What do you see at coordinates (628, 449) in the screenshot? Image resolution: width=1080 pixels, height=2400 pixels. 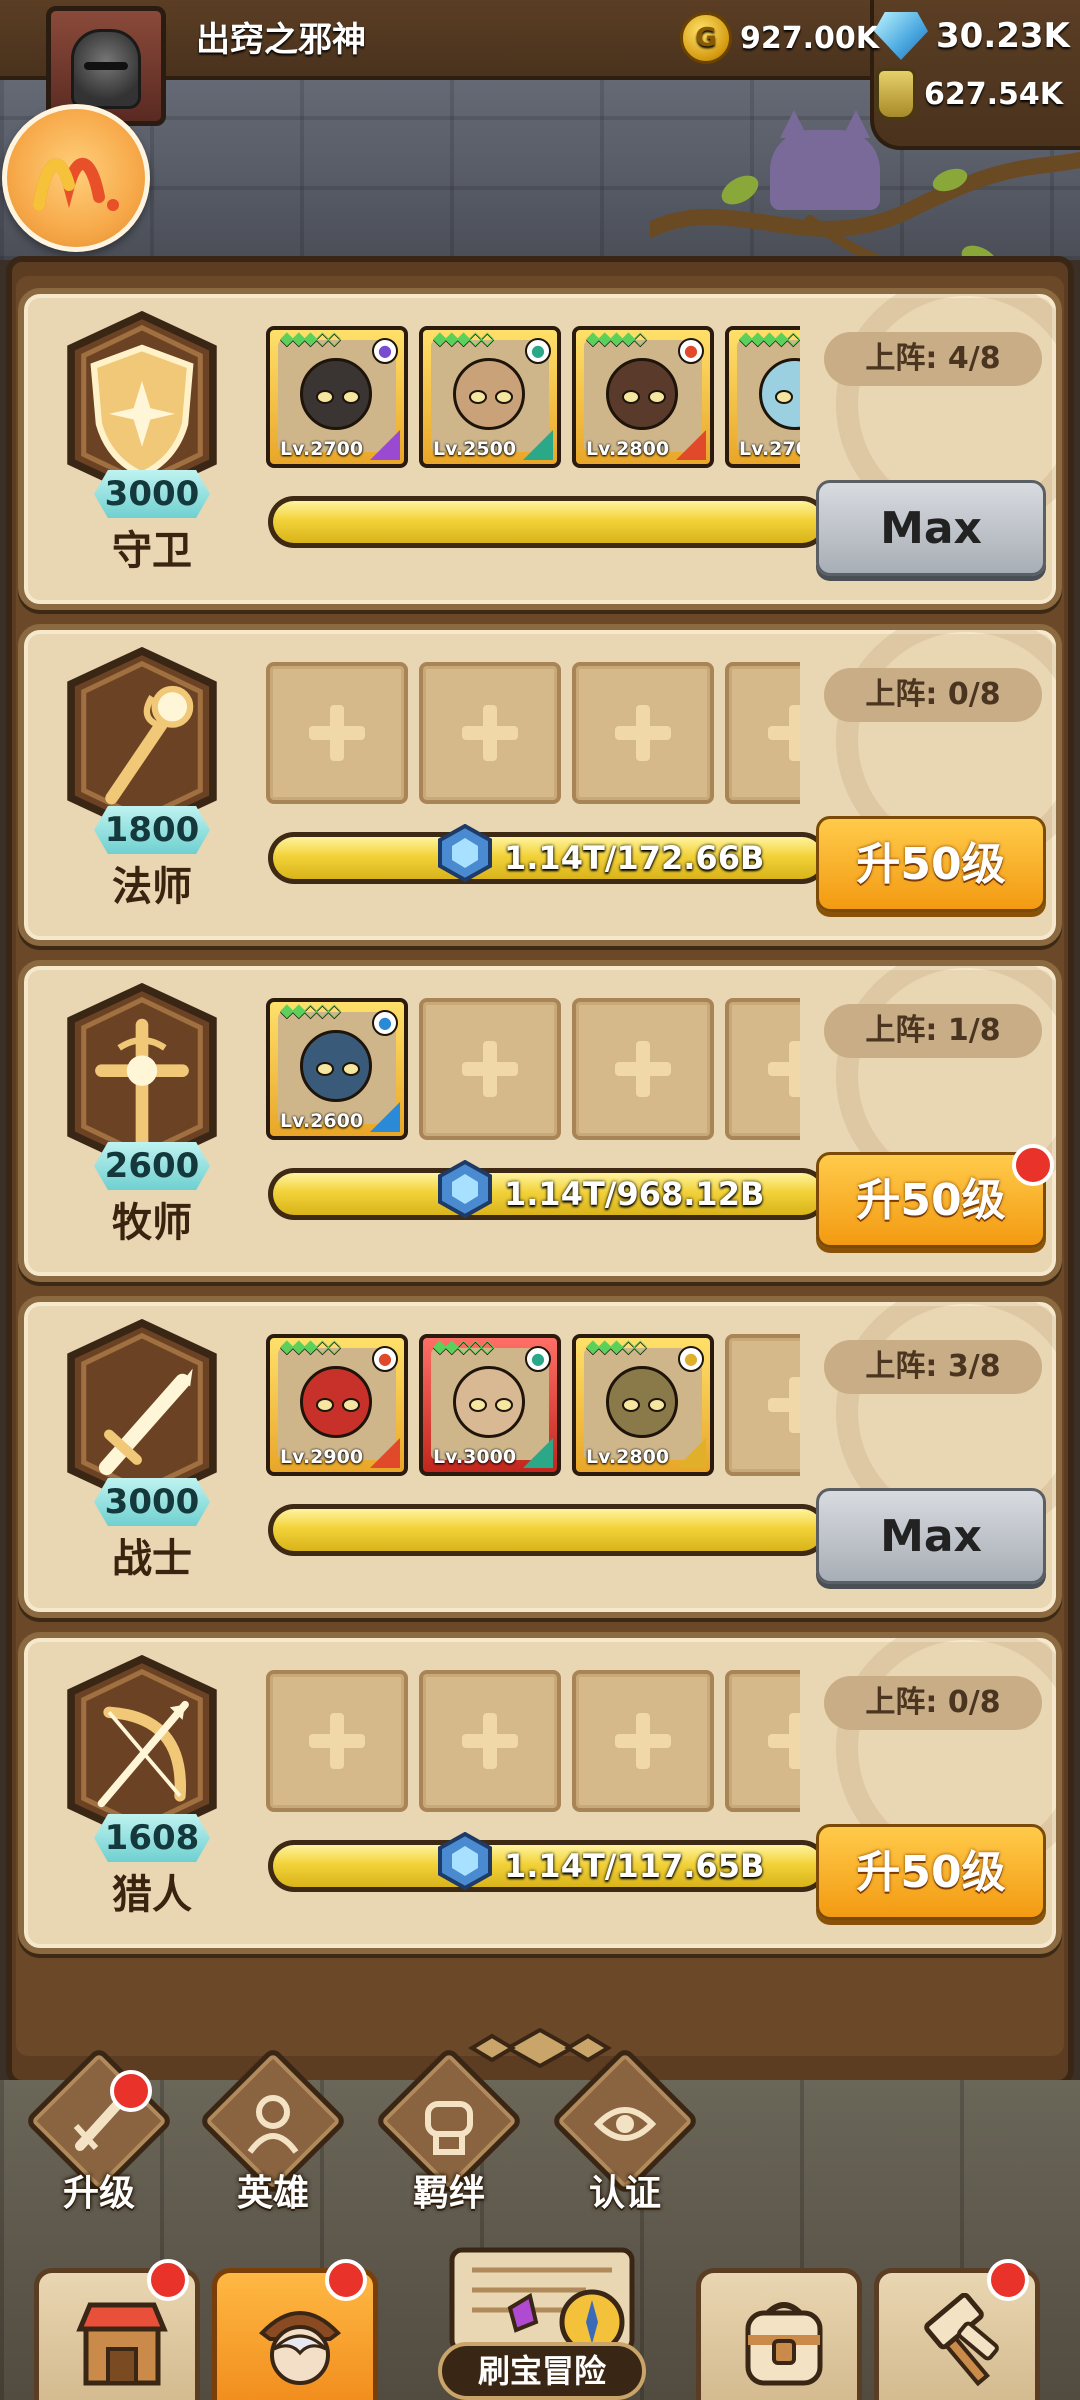 I see `hero-level: Lv.2800` at bounding box center [628, 449].